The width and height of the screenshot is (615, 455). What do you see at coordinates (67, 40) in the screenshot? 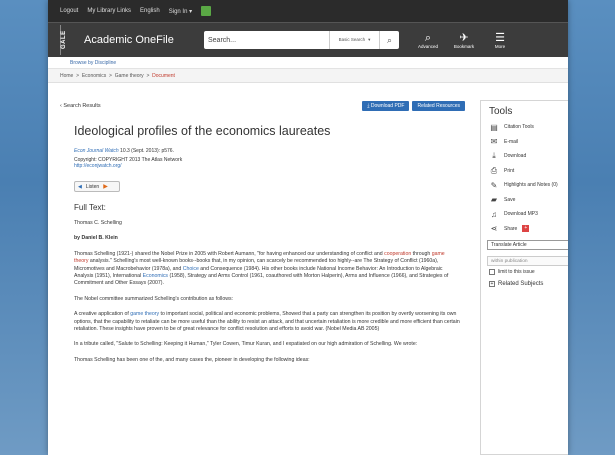
I see `gale-logo: GALE` at bounding box center [67, 40].